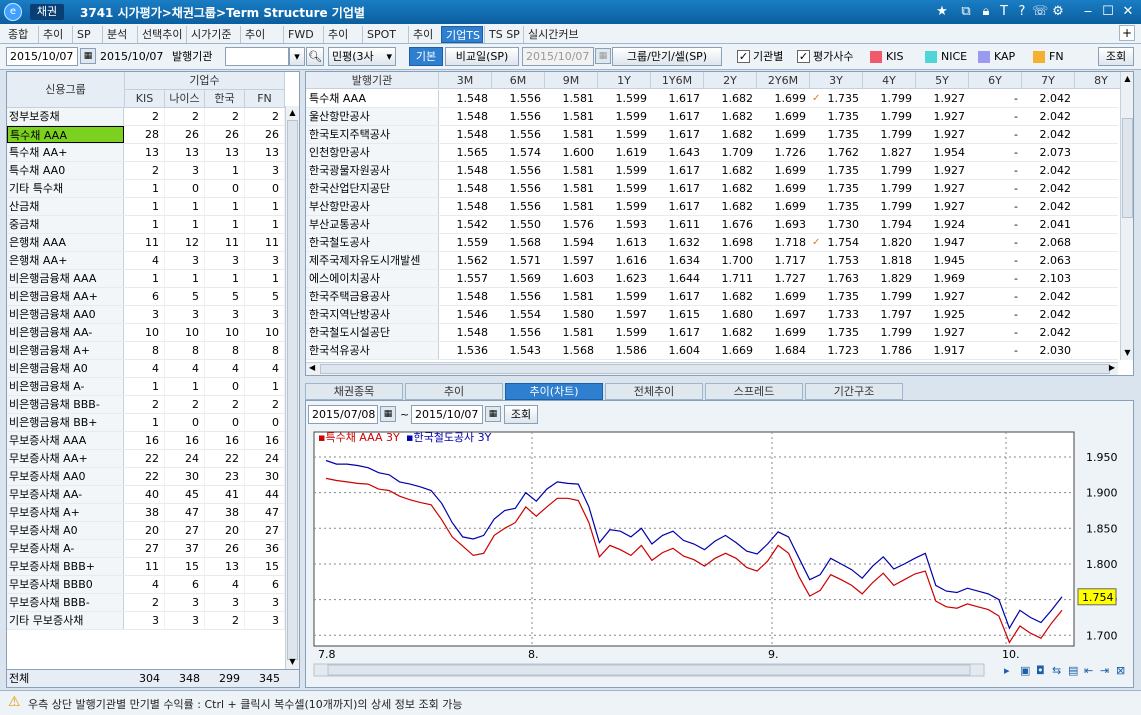 The image size is (1141, 715). What do you see at coordinates (554, 391) in the screenshot?
I see `lower-tab-2: 추이(차트)` at bounding box center [554, 391].